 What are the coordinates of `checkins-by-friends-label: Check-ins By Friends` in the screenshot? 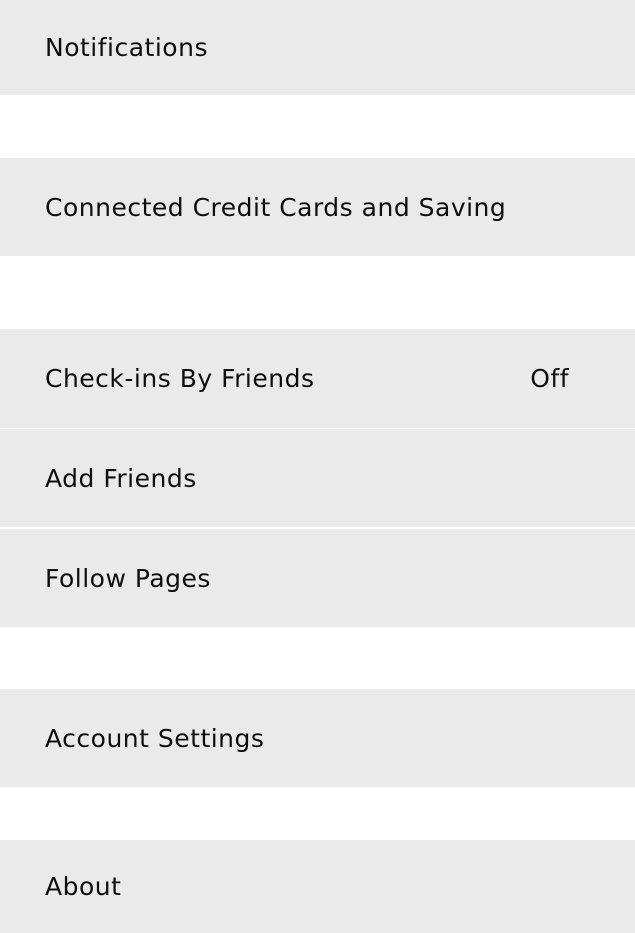 It's located at (180, 378).